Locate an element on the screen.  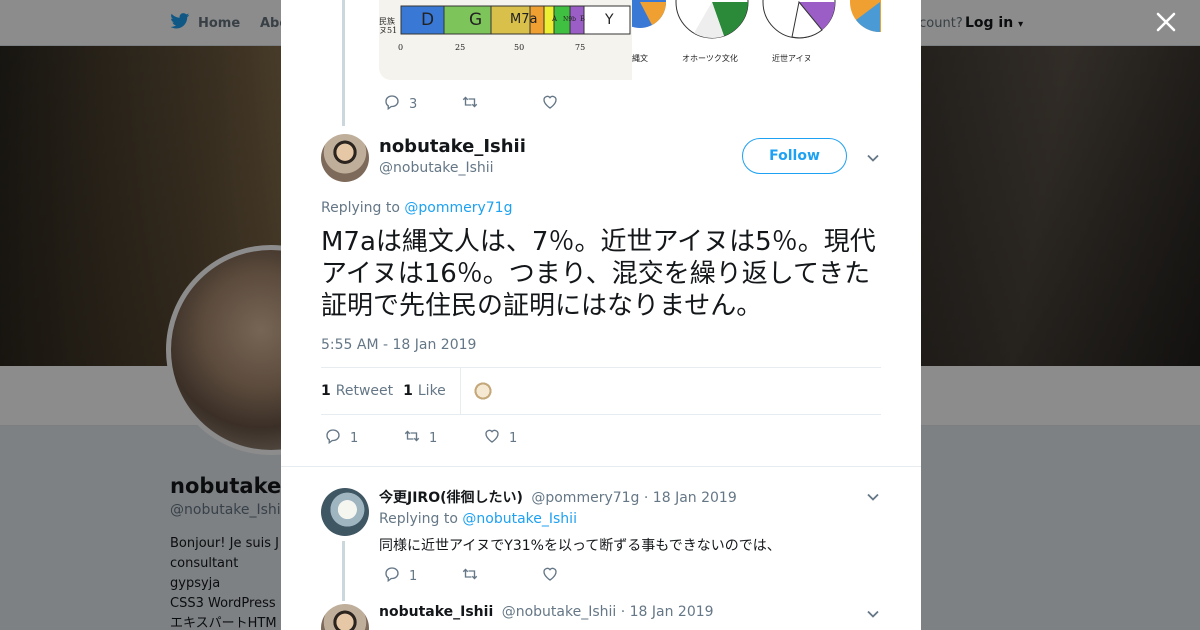
replying-to-link: @pommery71g is located at coordinates (458, 208).